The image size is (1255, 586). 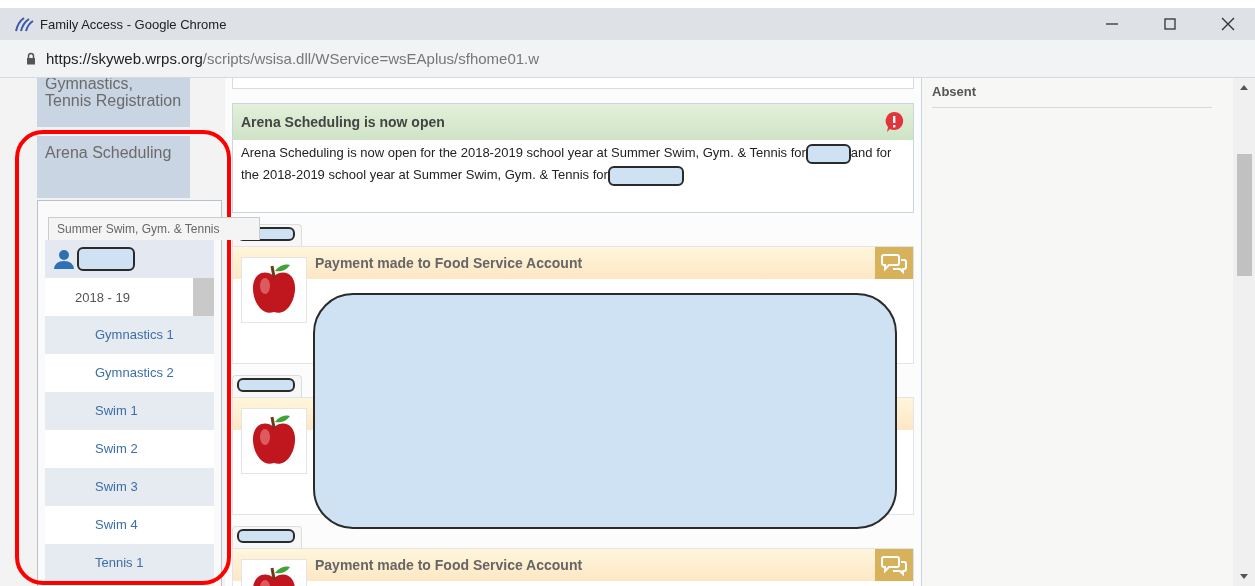 What do you see at coordinates (24, 24) in the screenshot?
I see `logo-icon` at bounding box center [24, 24].